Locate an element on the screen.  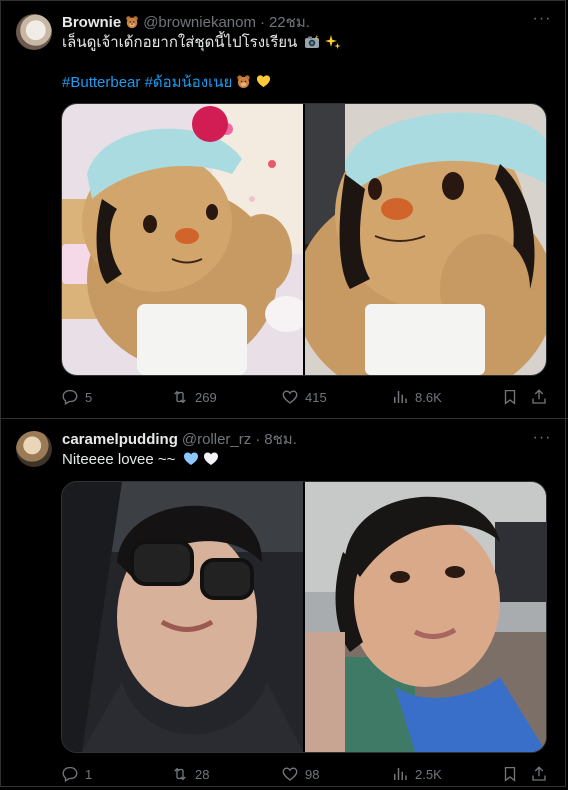
tweet-header: caramelpudding @roller_rz · 8ชม. is located at coordinates (179, 439).